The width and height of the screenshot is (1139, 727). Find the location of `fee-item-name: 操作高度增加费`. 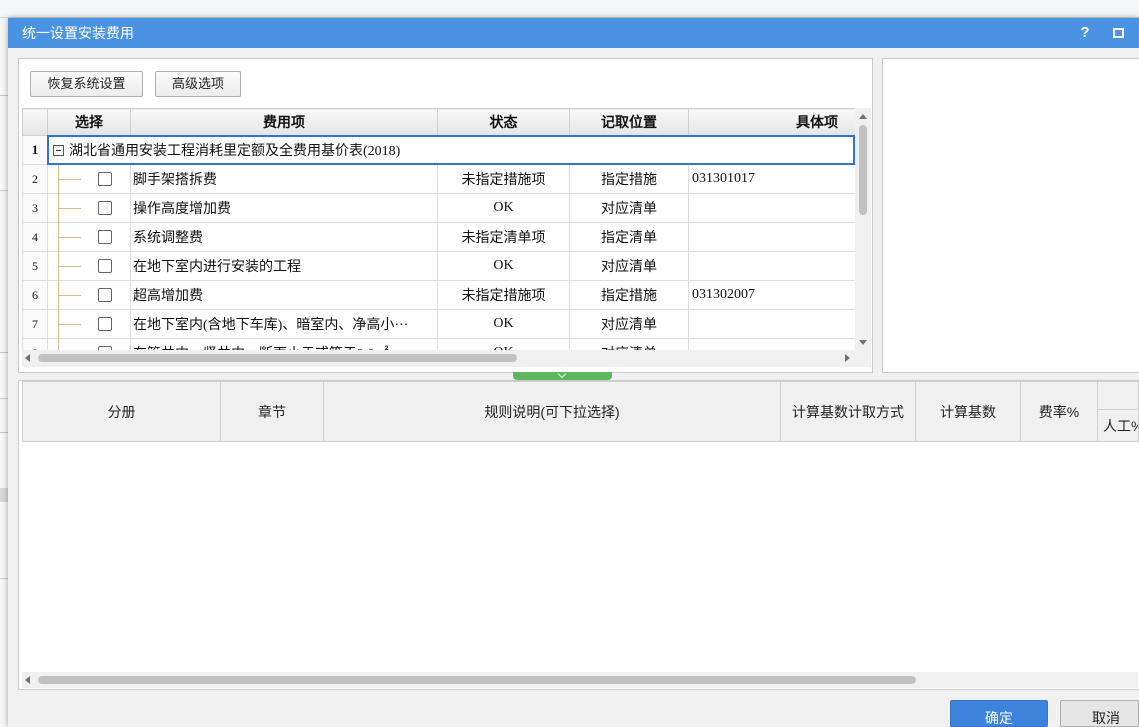

fee-item-name: 操作高度增加费 is located at coordinates (284, 208).